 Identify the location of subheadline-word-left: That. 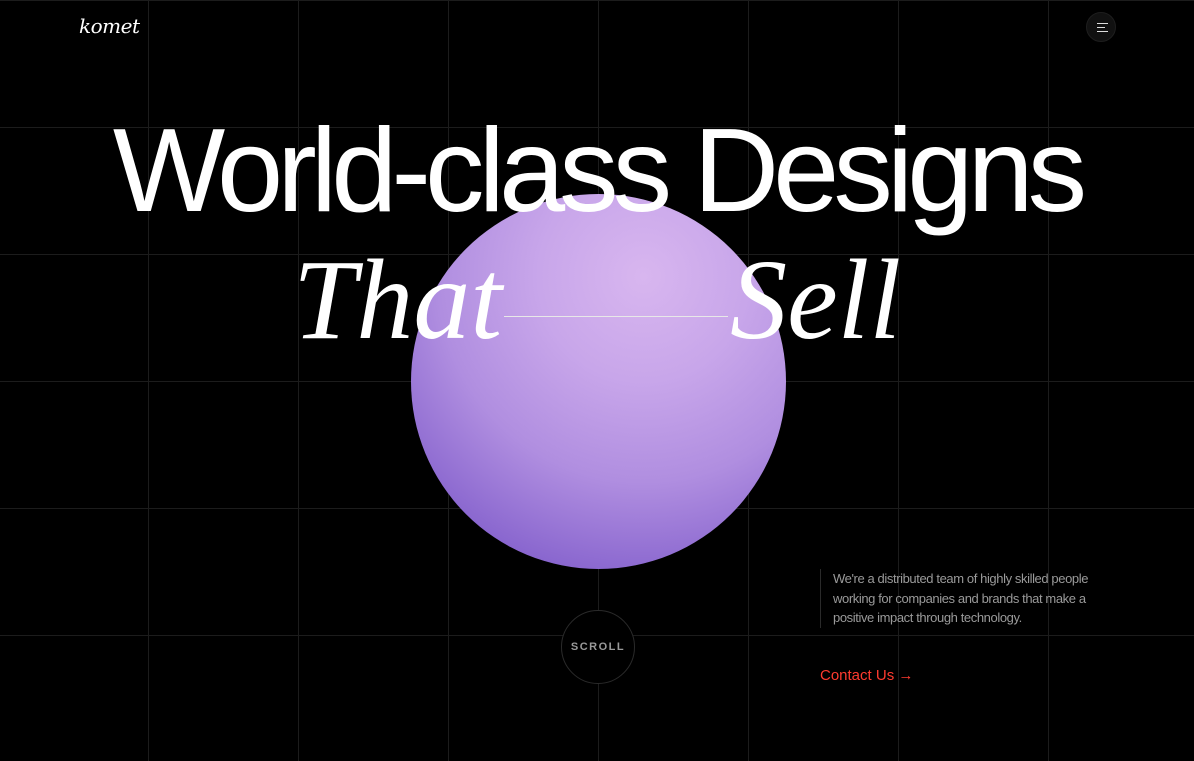
(397, 299).